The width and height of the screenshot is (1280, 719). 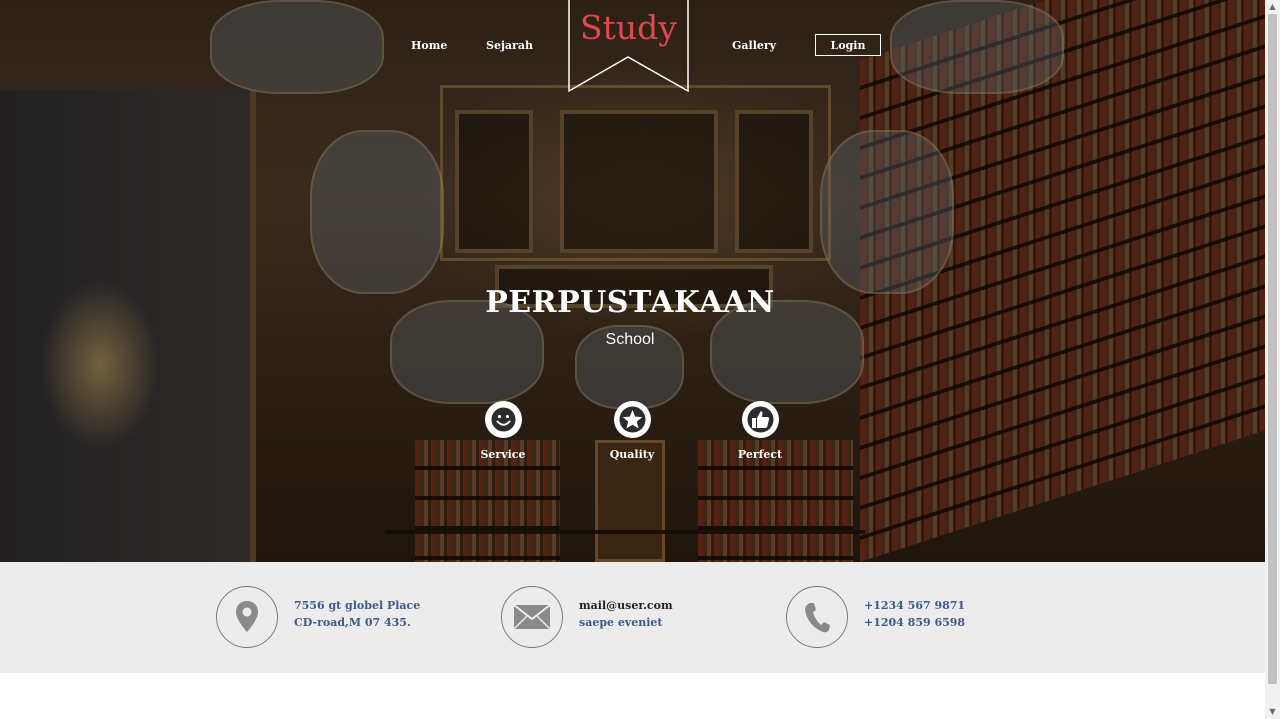 I want to click on hero-title: PERPUSTAKAAN, so click(x=630, y=302).